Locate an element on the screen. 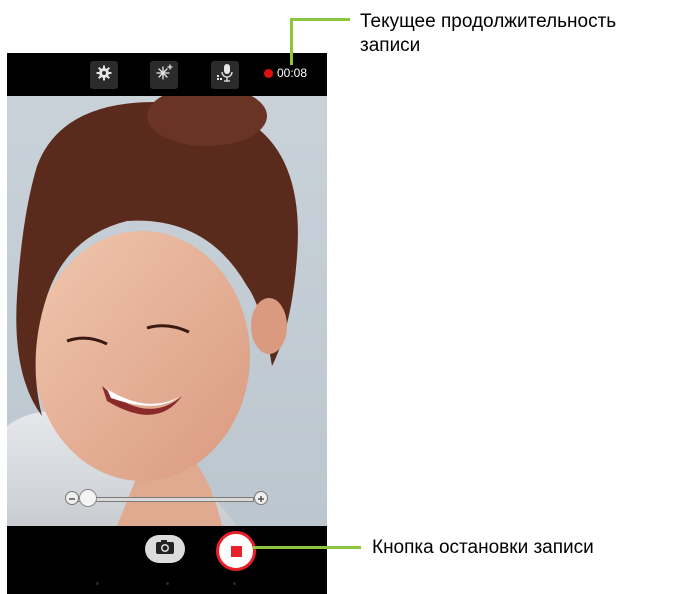  zoom-handle is located at coordinates (88, 498).